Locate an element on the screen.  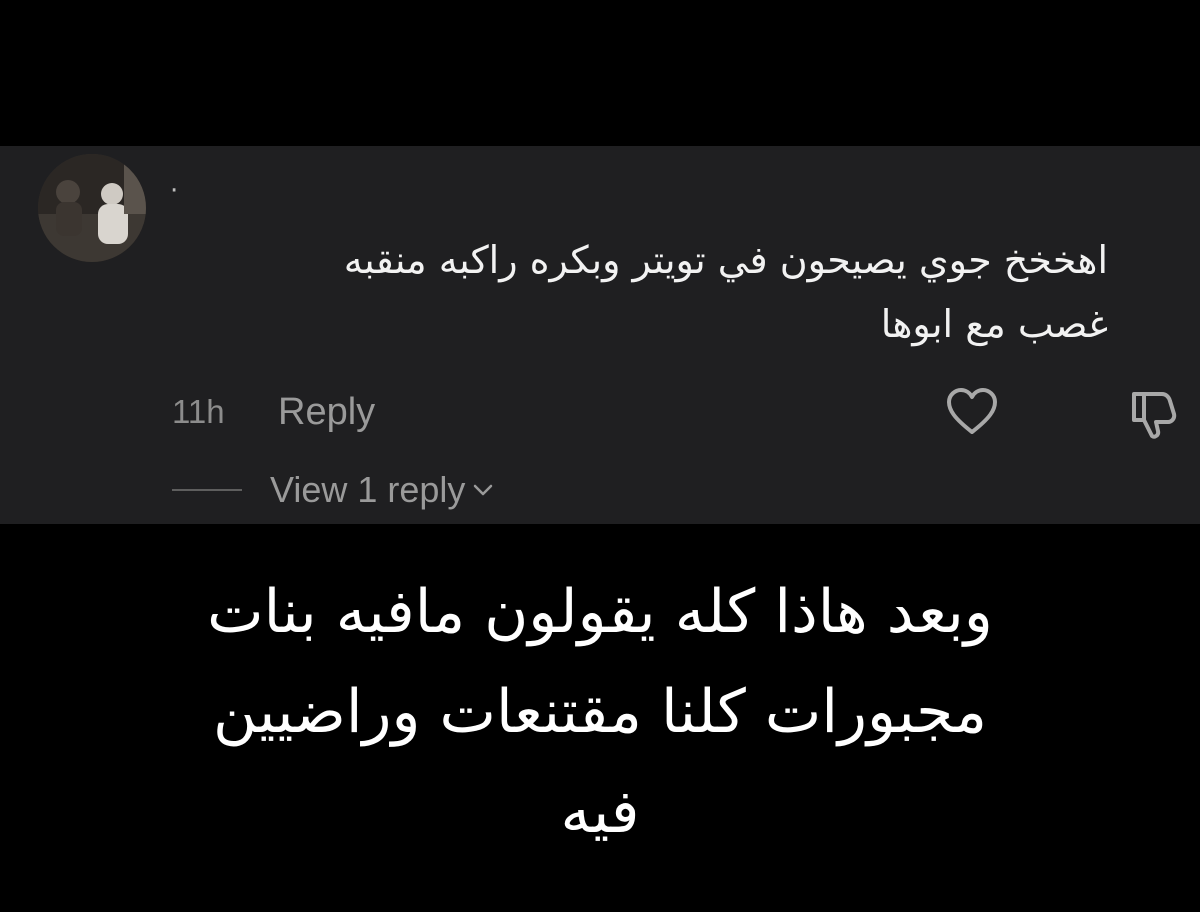
reply-button: Reply is located at coordinates (326, 412).